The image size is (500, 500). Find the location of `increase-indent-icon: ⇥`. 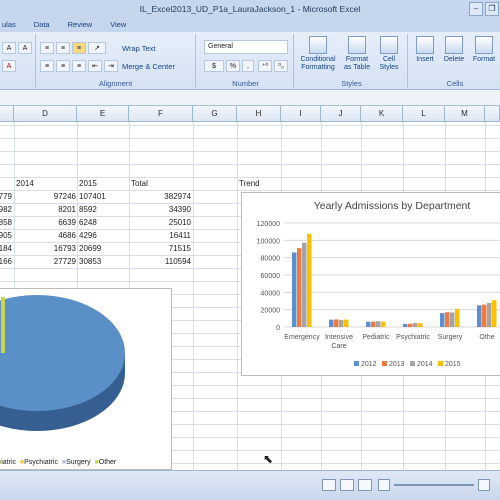

increase-indent-icon: ⇥ is located at coordinates (111, 66).